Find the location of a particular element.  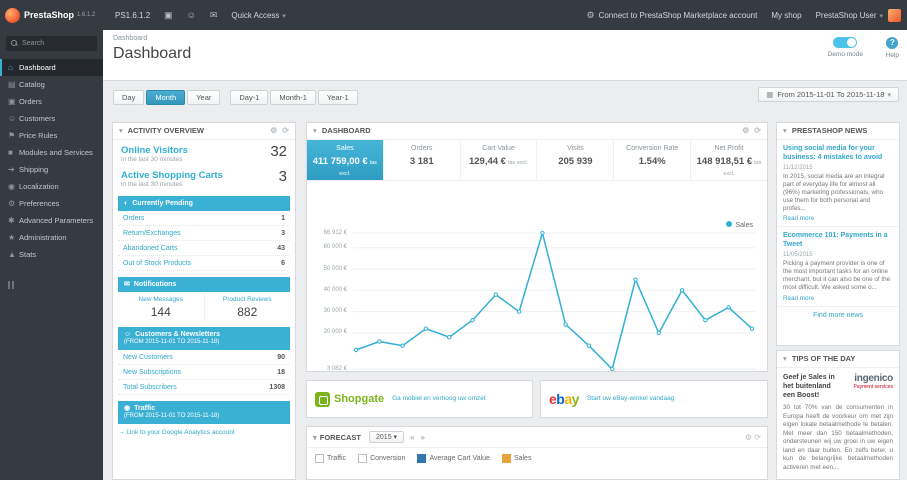

filter-day-button: Day is located at coordinates (129, 97).